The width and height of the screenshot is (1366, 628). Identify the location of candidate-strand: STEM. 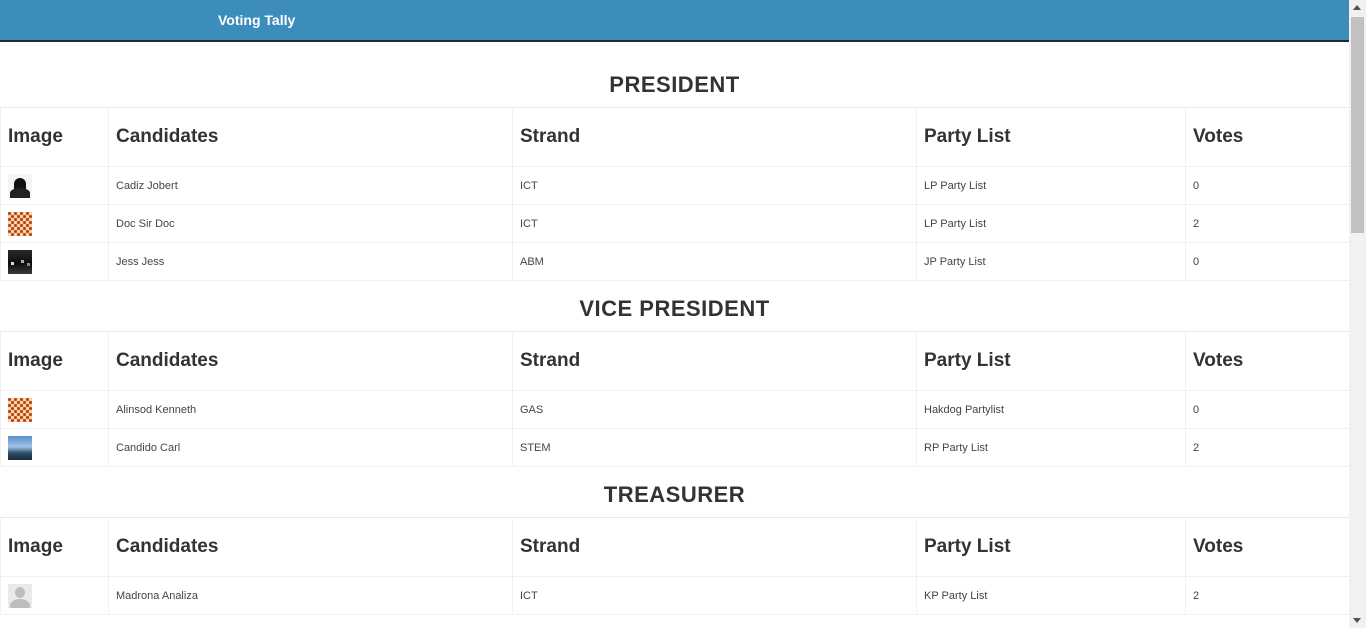
(714, 447).